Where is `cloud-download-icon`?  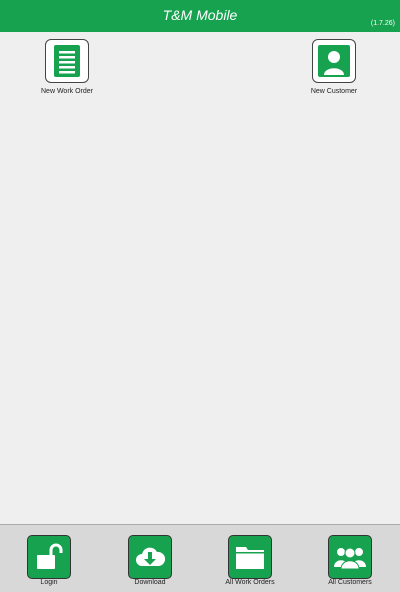 cloud-download-icon is located at coordinates (151, 556).